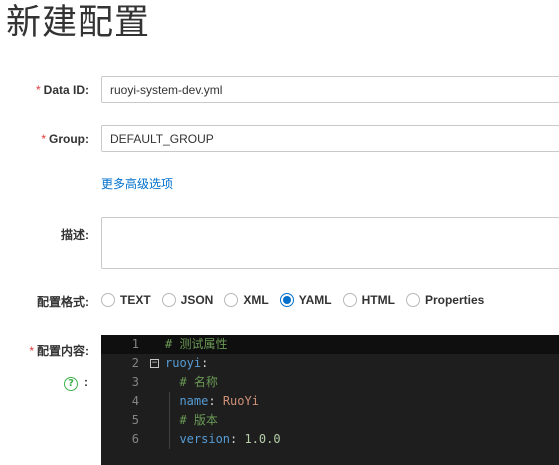  I want to click on line-number: 6, so click(135, 439).